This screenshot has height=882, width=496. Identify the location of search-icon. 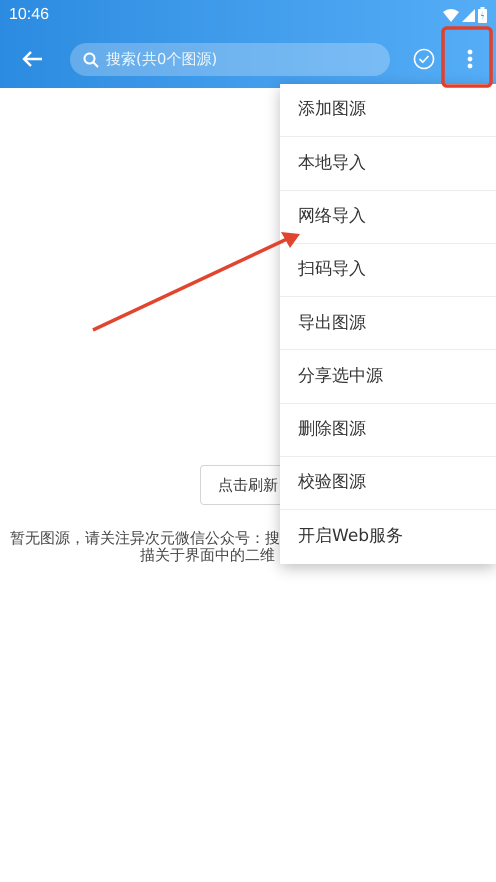
(91, 60).